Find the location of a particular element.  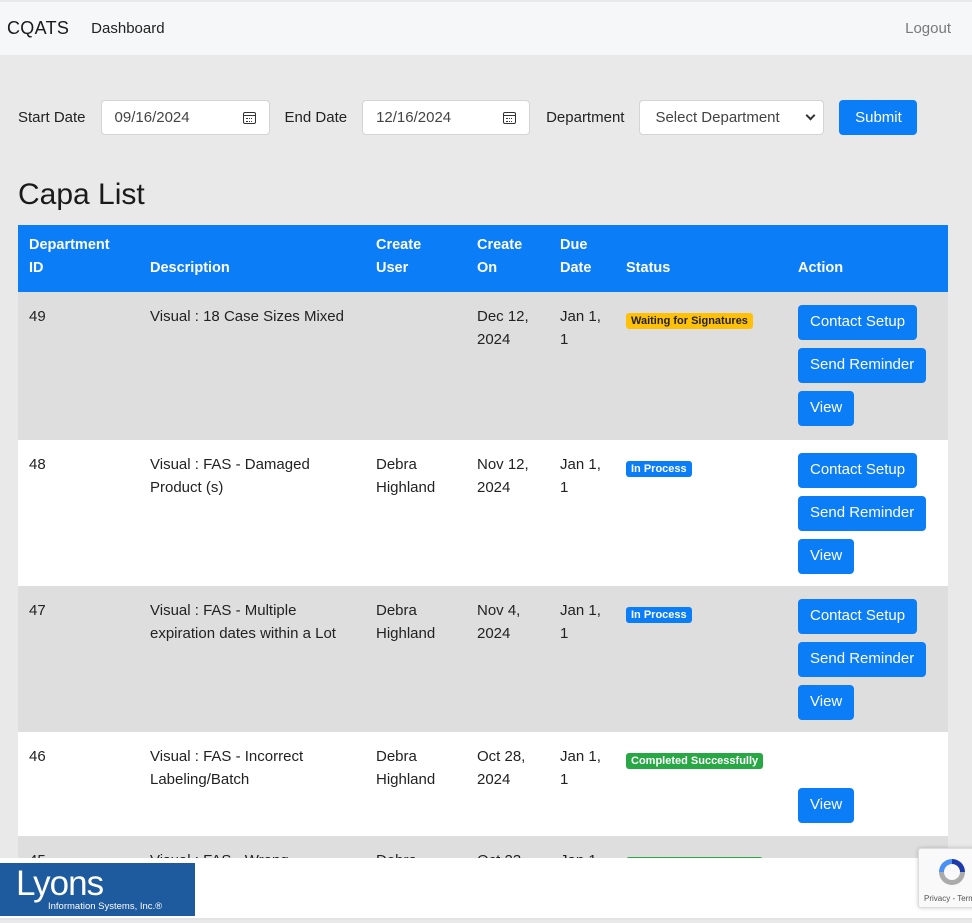

header-department-id: Department ID is located at coordinates (69, 256).